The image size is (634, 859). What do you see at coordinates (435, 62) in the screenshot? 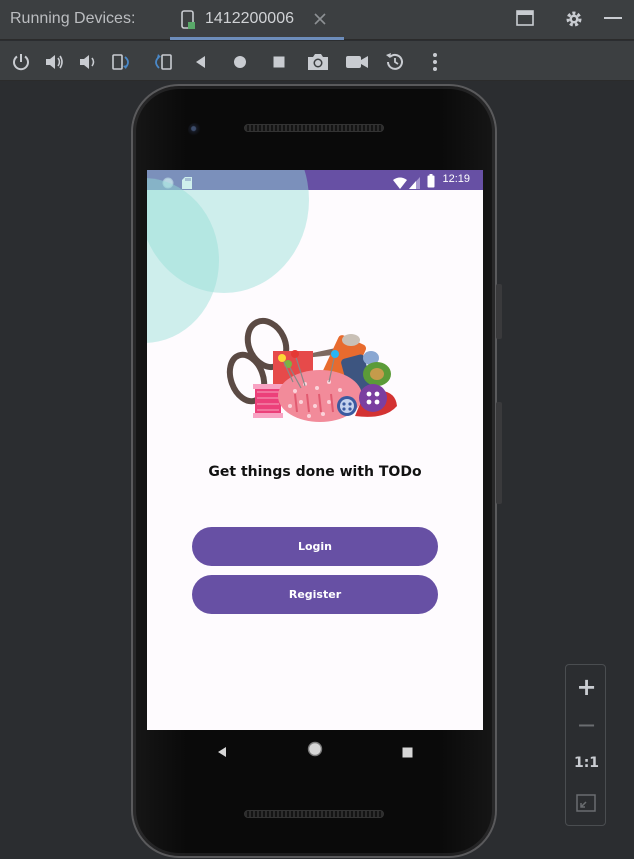
I see `more-icon` at bounding box center [435, 62].